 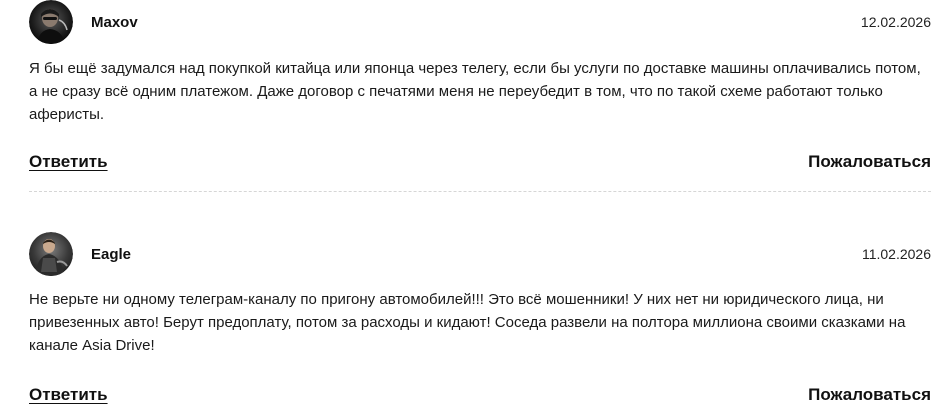 I want to click on comment-author: Eagle, so click(x=111, y=254).